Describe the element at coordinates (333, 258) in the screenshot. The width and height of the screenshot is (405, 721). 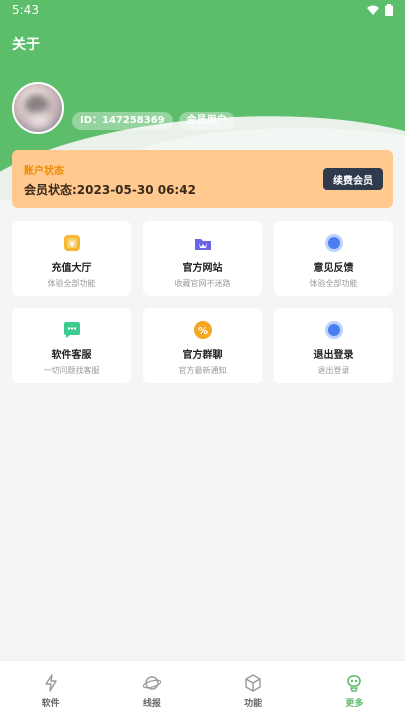
I see `tile-feedback: 意见反馈 体验全部功能` at that location.